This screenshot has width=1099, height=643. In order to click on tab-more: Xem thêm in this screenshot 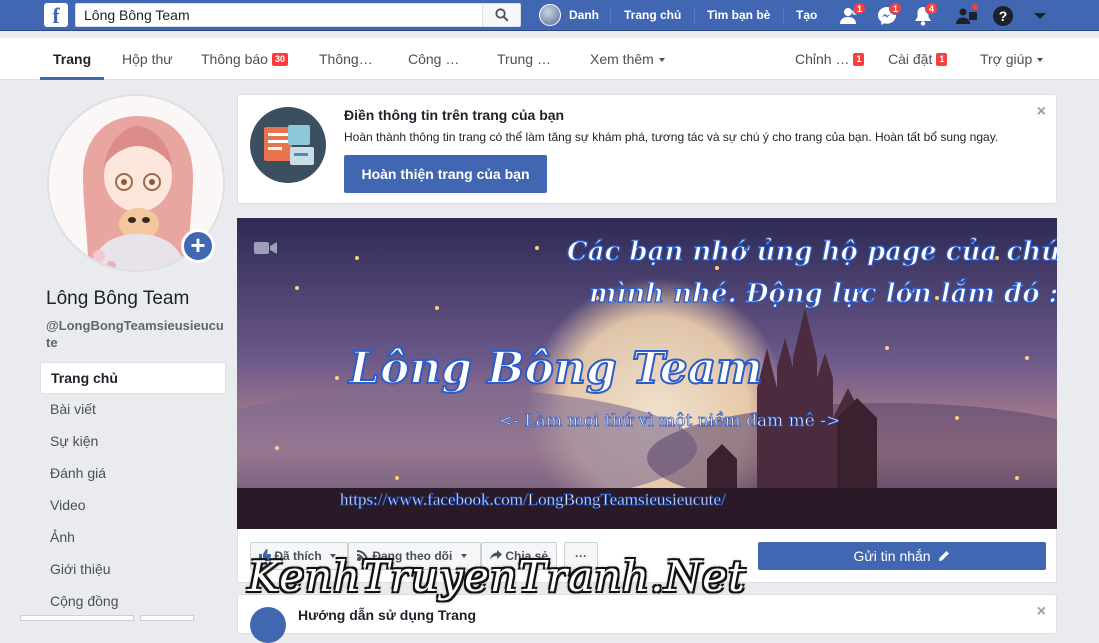, I will do `click(627, 59)`.